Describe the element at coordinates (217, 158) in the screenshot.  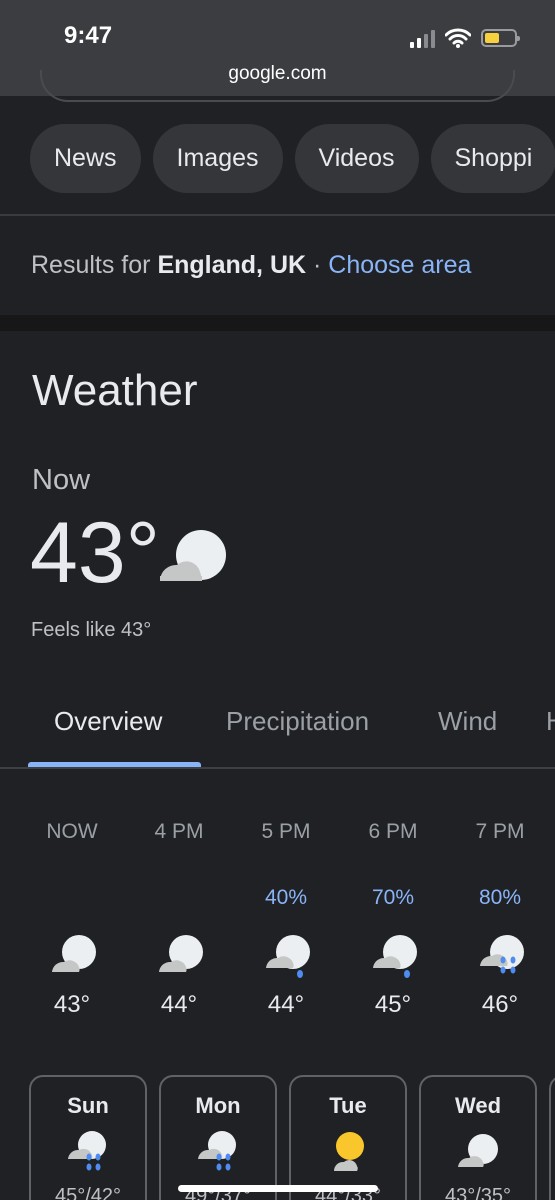
I see `chip-images: Images` at that location.